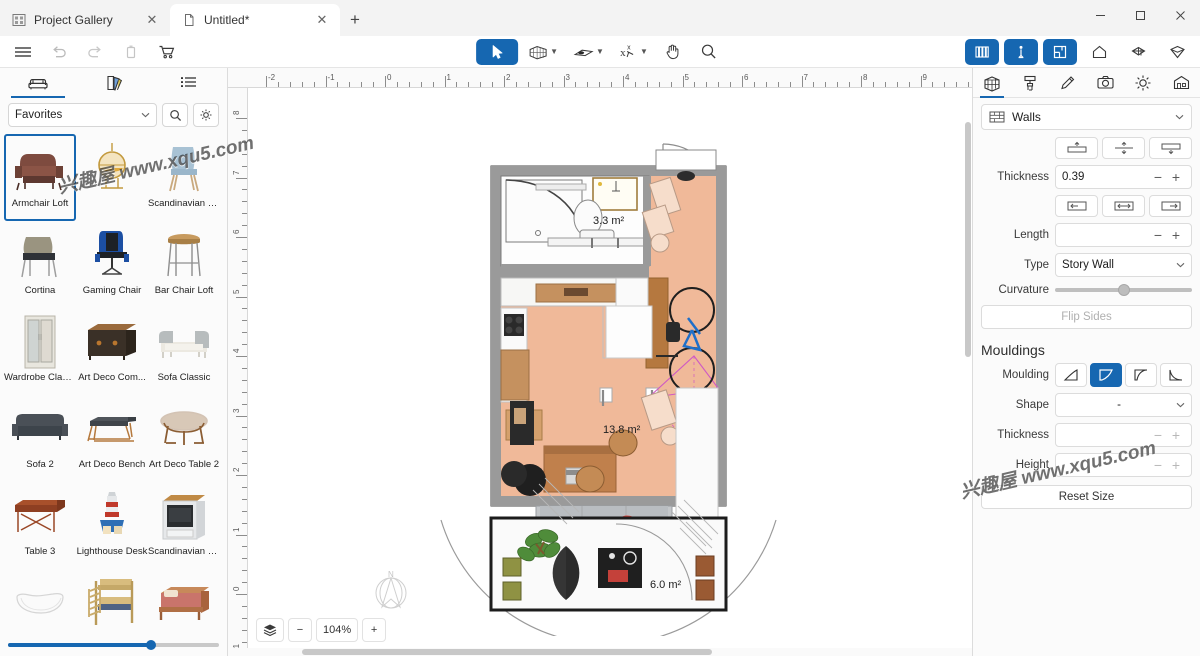  What do you see at coordinates (300, 630) in the screenshot?
I see `zoom-out-button: −` at bounding box center [300, 630].